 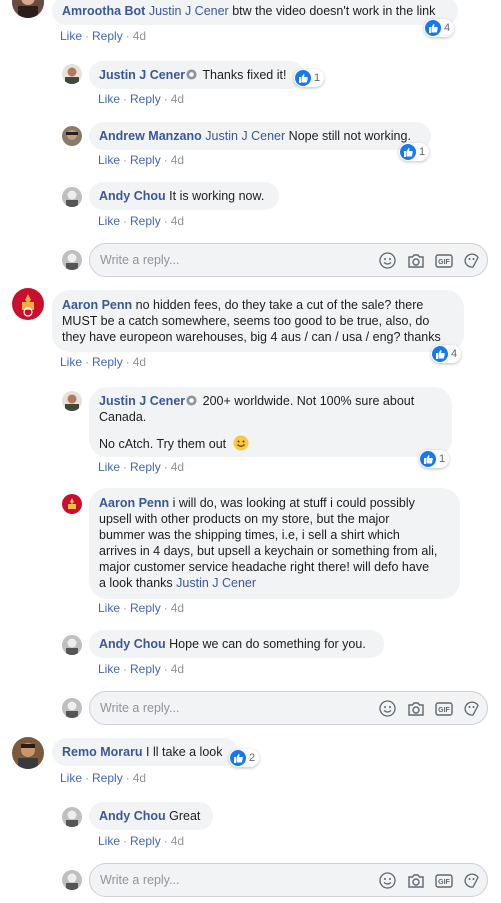 What do you see at coordinates (72, 708) in the screenshot?
I see `current-user-avatar` at bounding box center [72, 708].